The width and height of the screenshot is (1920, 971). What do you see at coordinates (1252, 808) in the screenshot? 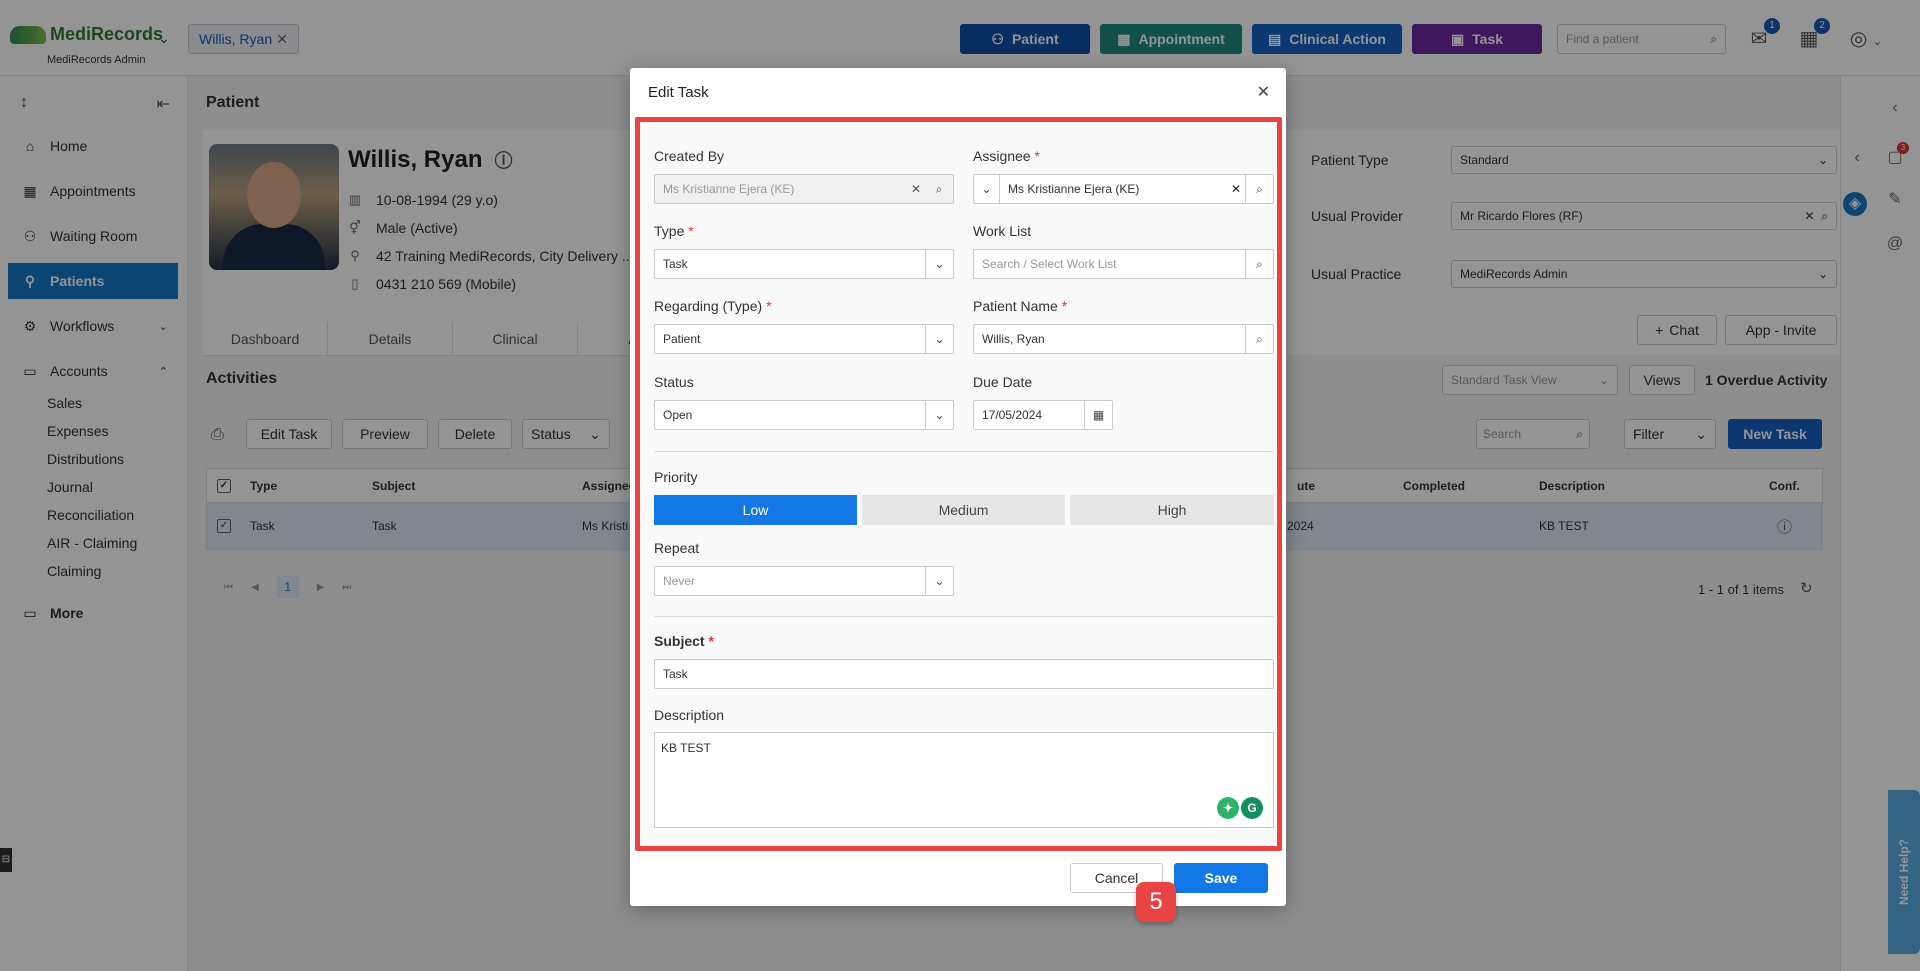
I see `grammarly-icon: G` at bounding box center [1252, 808].